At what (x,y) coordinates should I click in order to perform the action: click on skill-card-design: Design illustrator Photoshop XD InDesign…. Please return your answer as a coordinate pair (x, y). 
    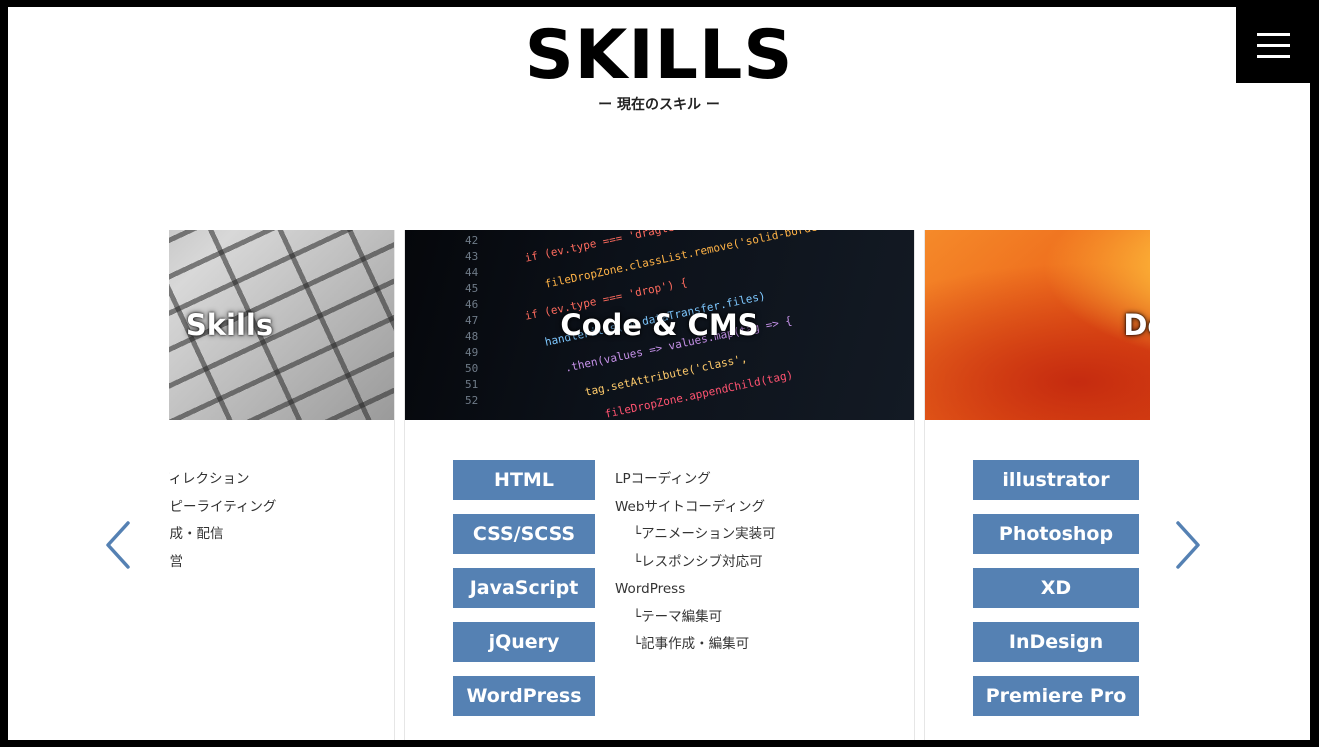
    Looking at the image, I should click on (1037, 485).